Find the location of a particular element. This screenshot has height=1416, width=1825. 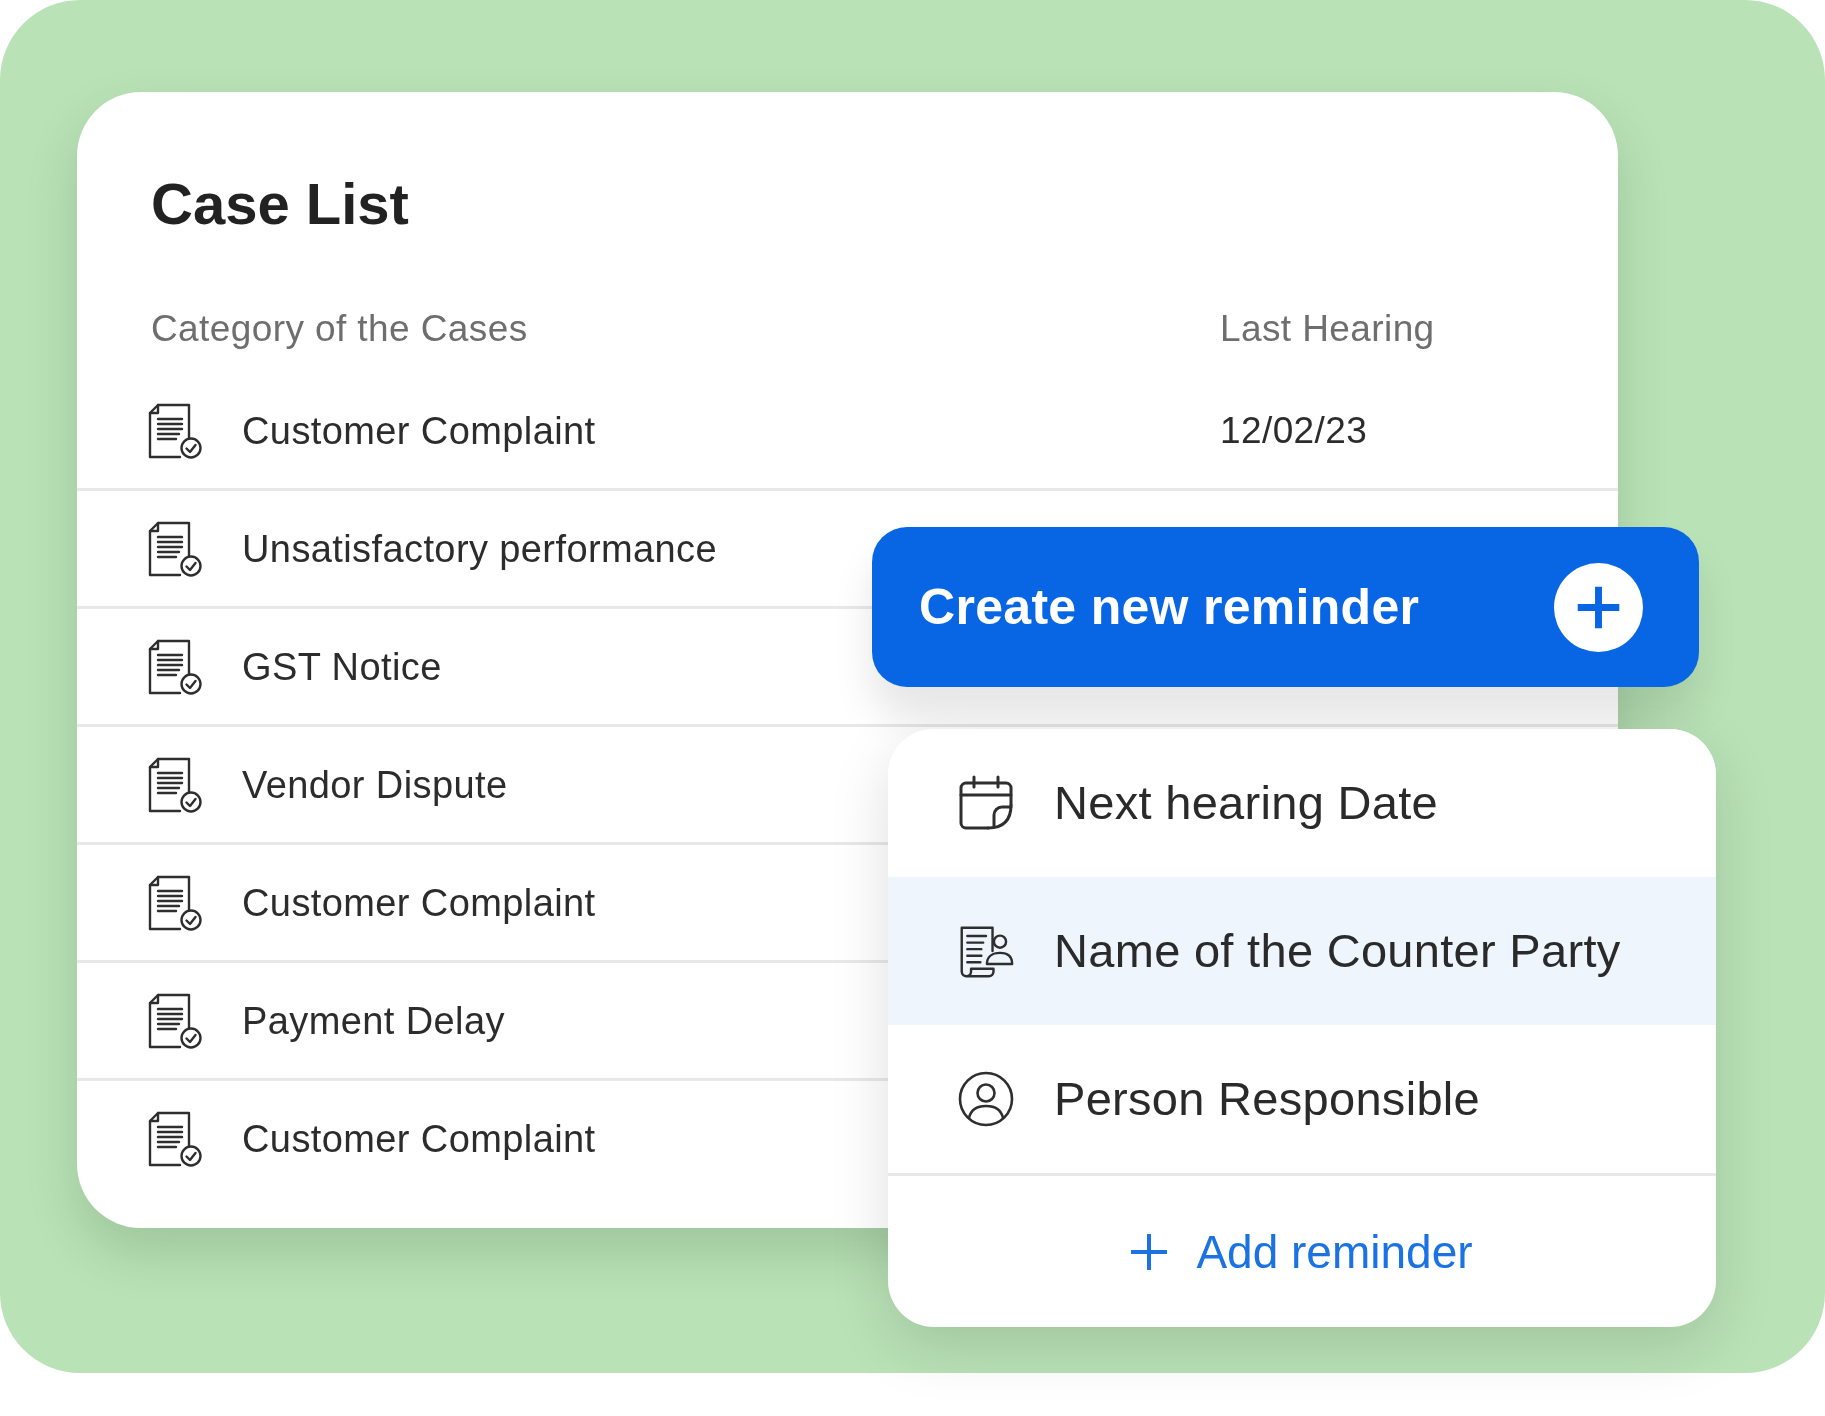

table-cell-text: GST Notice is located at coordinates (342, 667).